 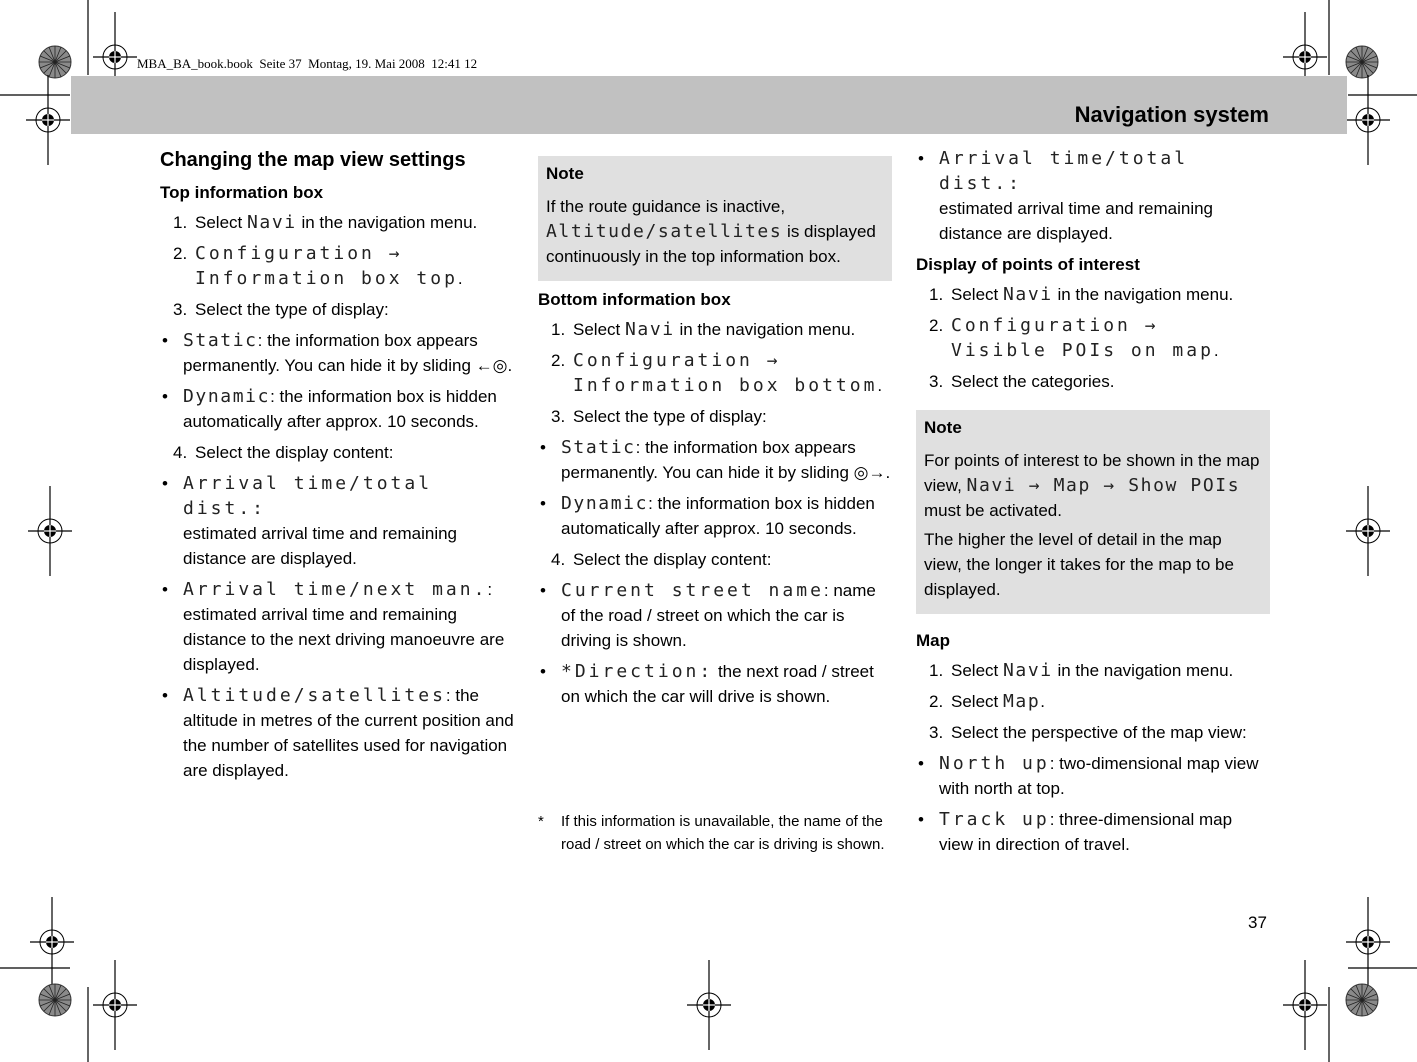 What do you see at coordinates (326, 278) in the screenshot?
I see `menu-term: Information box top` at bounding box center [326, 278].